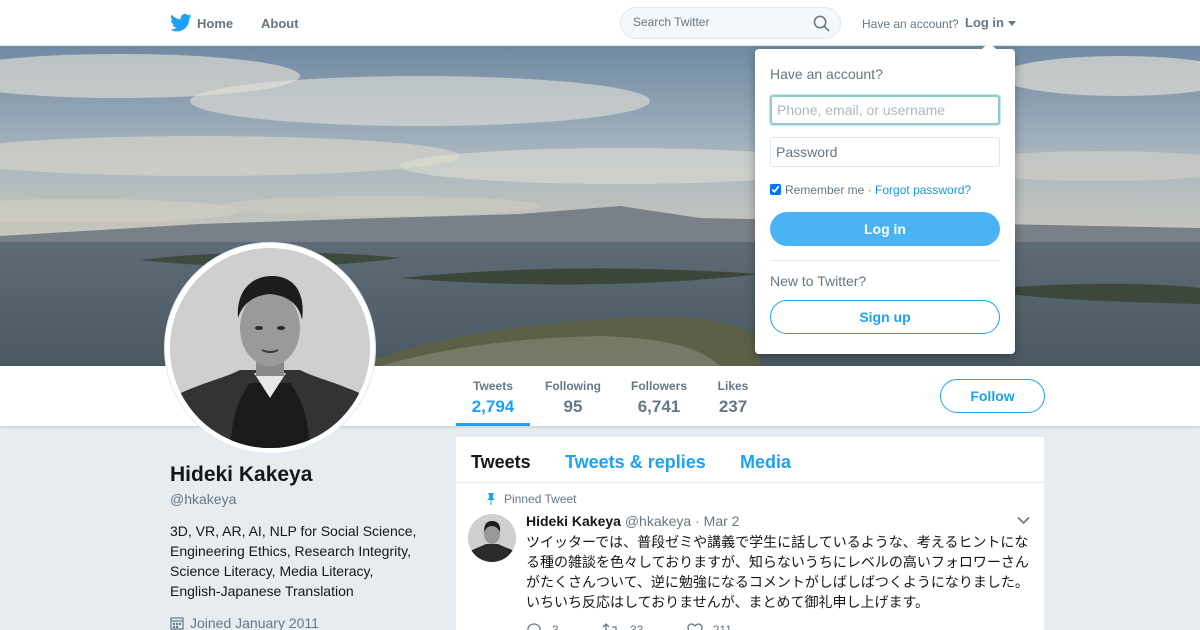 The height and width of the screenshot is (630, 1200). Describe the element at coordinates (777, 543) in the screenshot. I see `tweet-text-line: ツイッターでは、普段ゼミや講義で学生に話しているような、考えるヒントにな` at that location.